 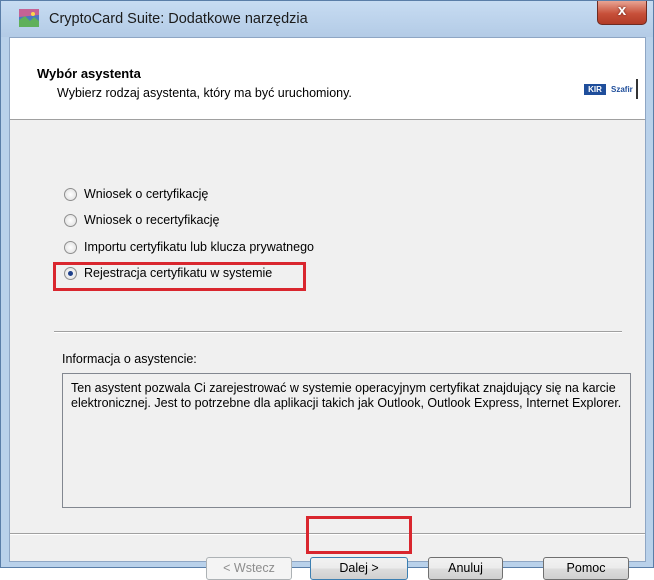 What do you see at coordinates (327, 19) in the screenshot?
I see `title-bar: CryptoCard Suite: Dodatkowe narzędzia x` at bounding box center [327, 19].